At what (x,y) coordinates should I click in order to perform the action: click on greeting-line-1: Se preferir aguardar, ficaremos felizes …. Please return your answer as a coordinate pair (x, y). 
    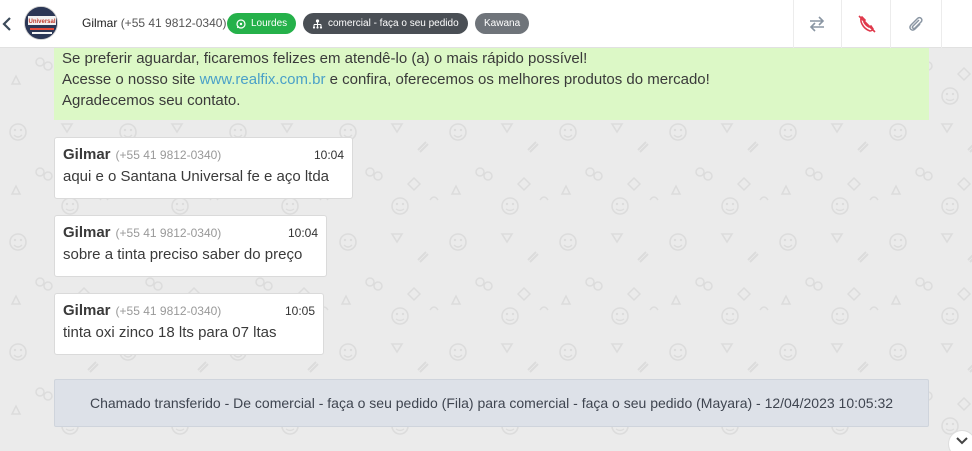
    Looking at the image, I should click on (325, 58).